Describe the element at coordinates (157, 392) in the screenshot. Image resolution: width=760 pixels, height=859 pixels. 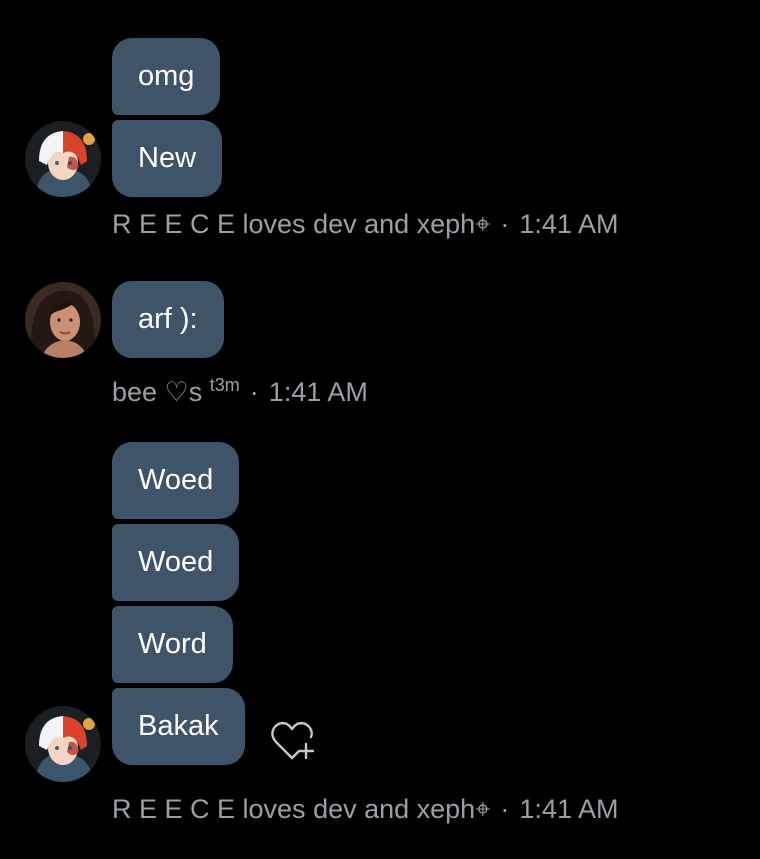
I see `sender-name: bee ♡s` at that location.